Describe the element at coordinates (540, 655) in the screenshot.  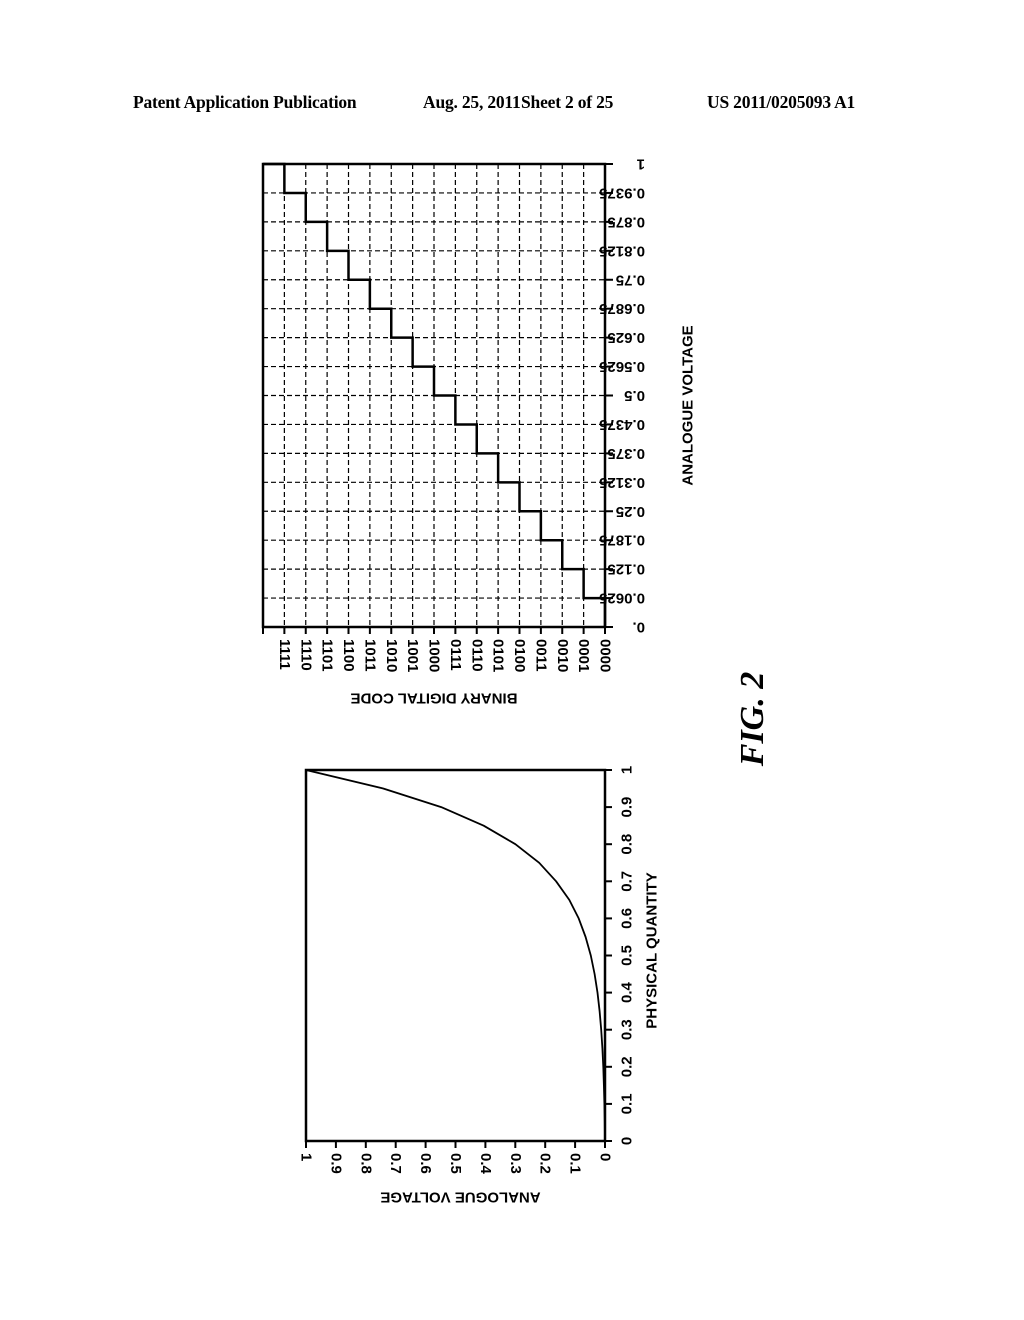
I see `y-tick-label: 0011` at that location.